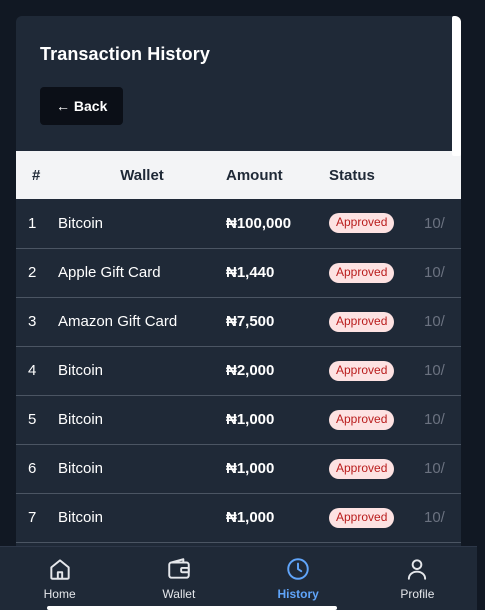 Image resolution: width=485 pixels, height=610 pixels. I want to click on row-number: 6, so click(32, 468).